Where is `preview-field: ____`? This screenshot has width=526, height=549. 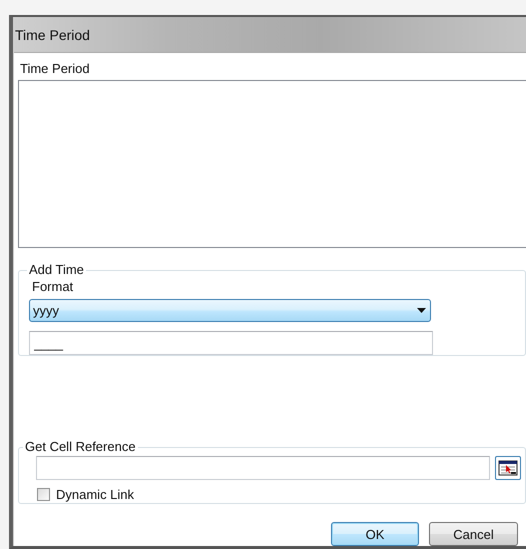
preview-field: ____ is located at coordinates (231, 343).